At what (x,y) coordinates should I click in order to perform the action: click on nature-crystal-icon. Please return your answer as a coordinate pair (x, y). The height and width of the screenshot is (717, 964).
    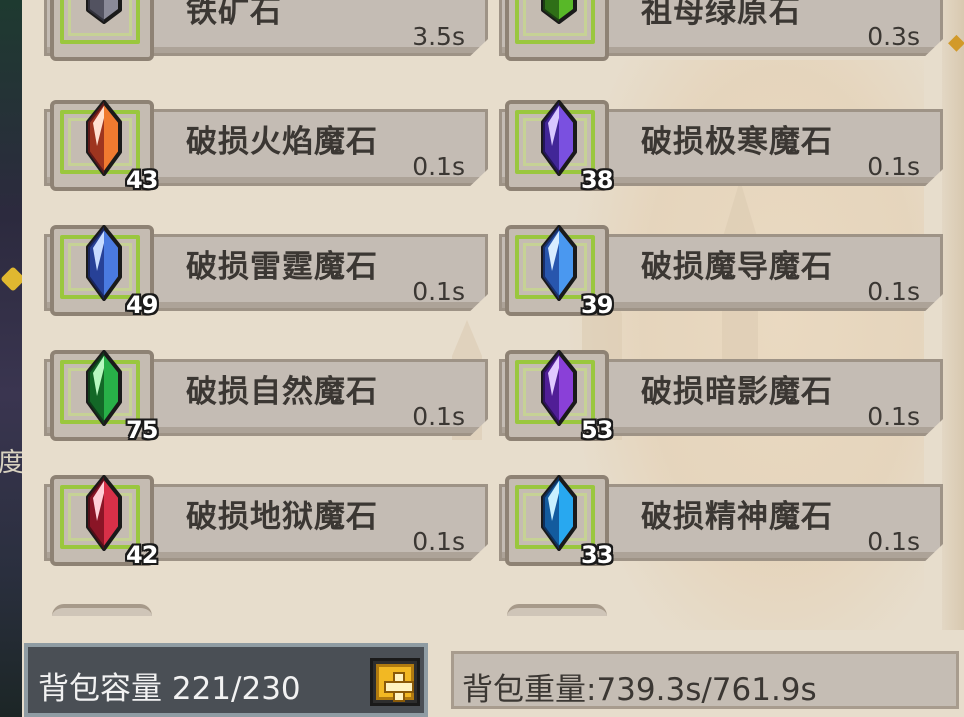
    Looking at the image, I should click on (104, 388).